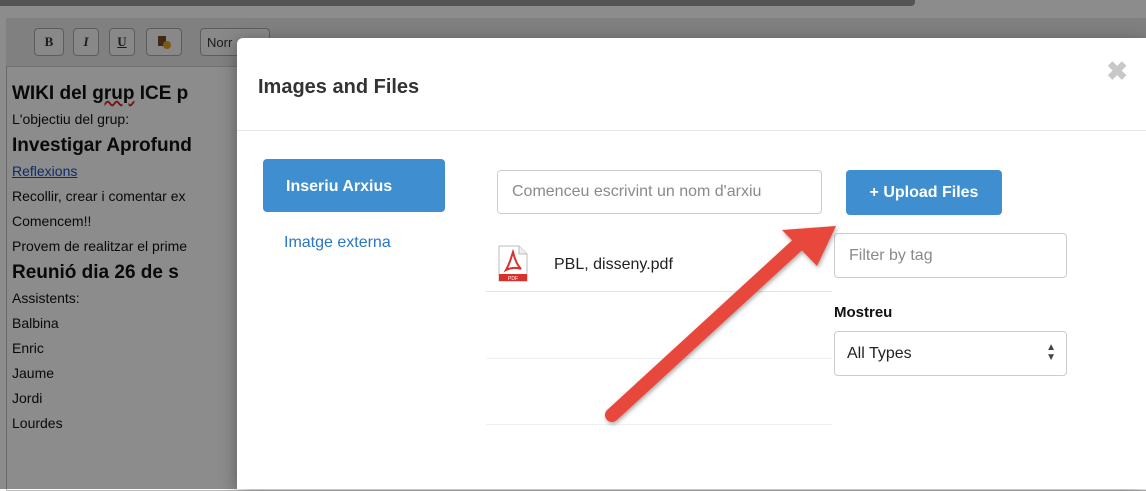 This screenshot has height=491, width=1146. Describe the element at coordinates (513, 279) in the screenshot. I see `svg-text: PDF` at that location.